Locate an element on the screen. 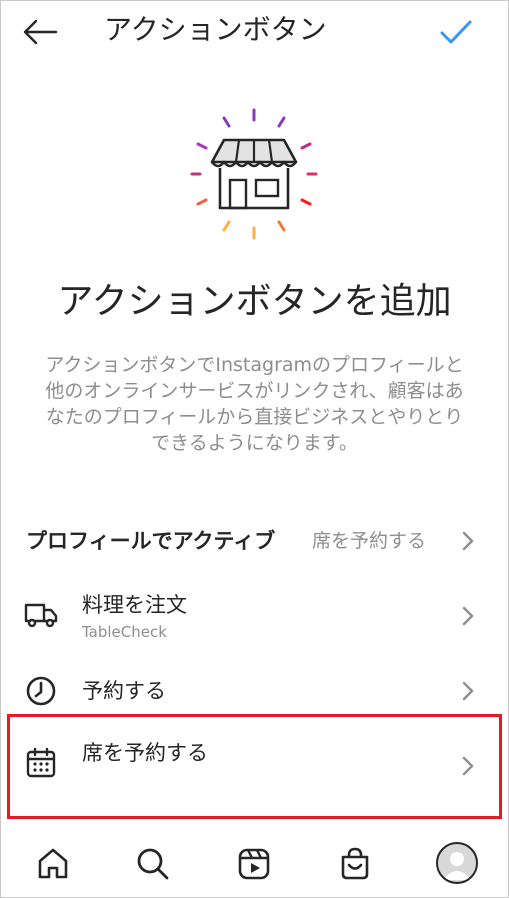  checkmark-icon is located at coordinates (456, 32).